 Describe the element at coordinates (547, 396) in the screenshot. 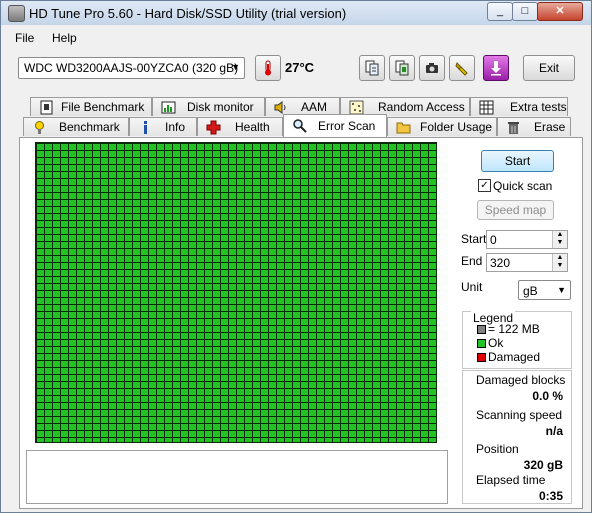

I see `damaged-blocks-value: 0.0 %` at that location.